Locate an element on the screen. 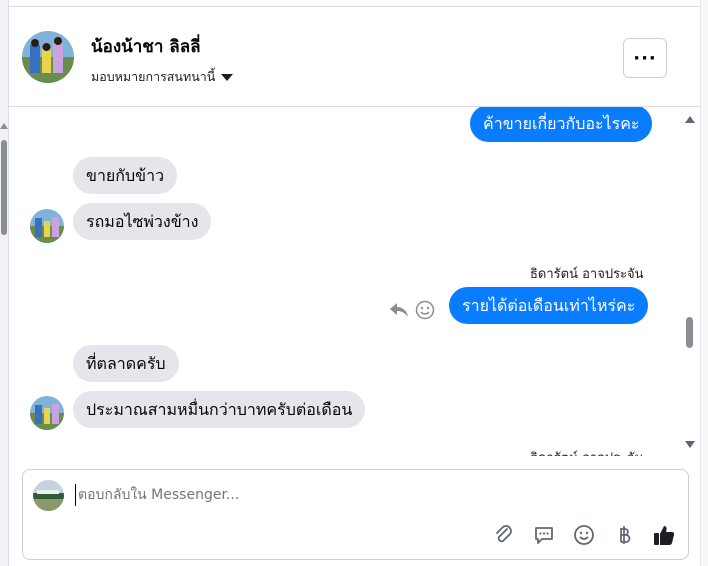 The width and height of the screenshot is (708, 566). chevron-down-icon is located at coordinates (227, 77).